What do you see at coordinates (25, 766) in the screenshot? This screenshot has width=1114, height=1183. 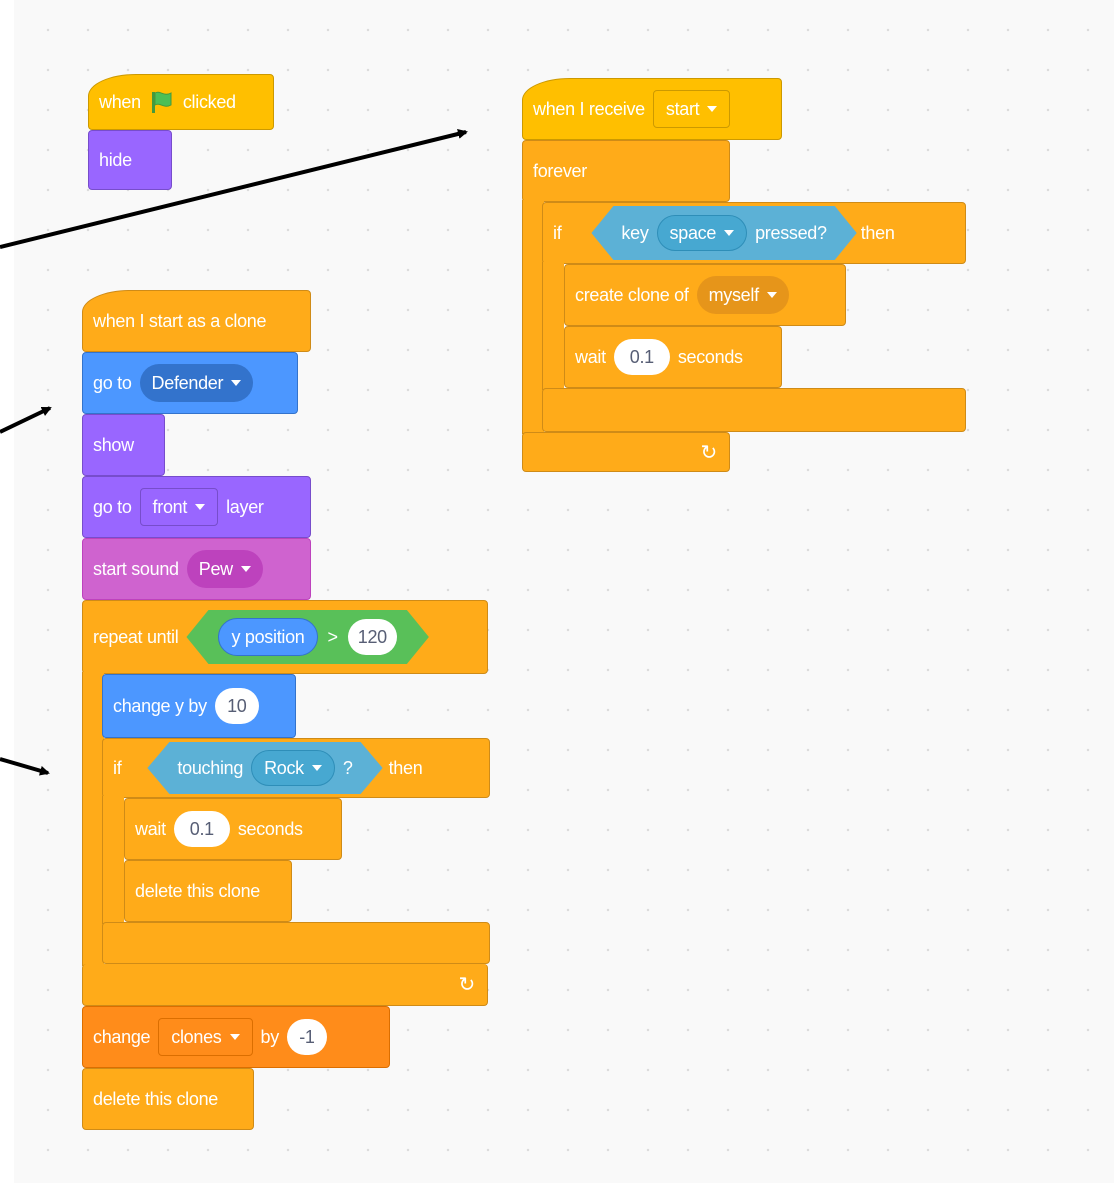 I see `arrow-to-if-touching` at bounding box center [25, 766].